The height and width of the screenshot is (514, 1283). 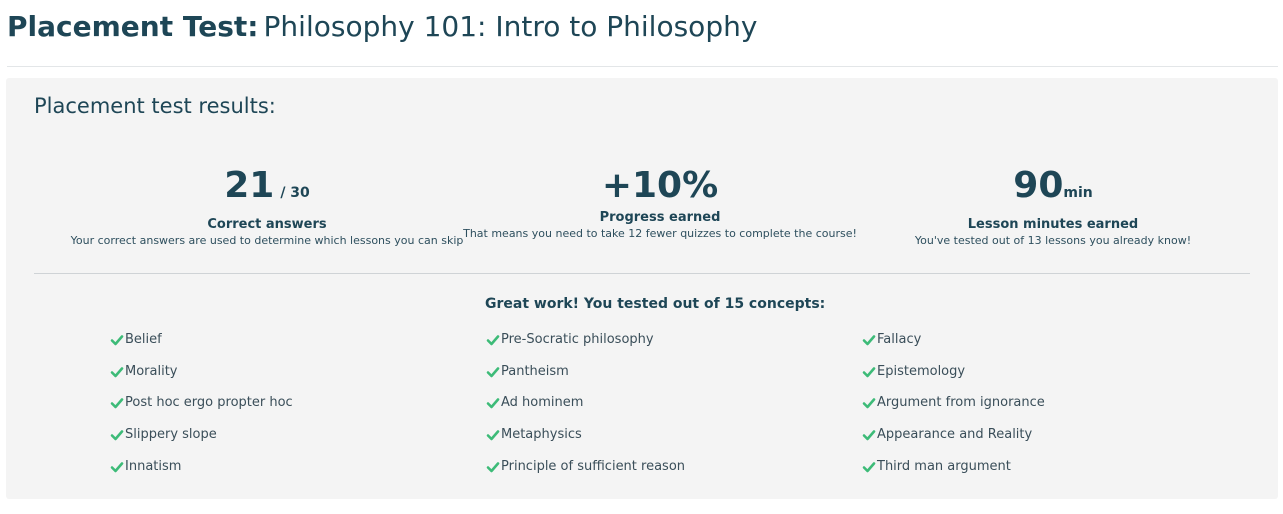 I want to click on page-title-course: Philosophy 101: Intro to Philosophy, so click(x=510, y=26).